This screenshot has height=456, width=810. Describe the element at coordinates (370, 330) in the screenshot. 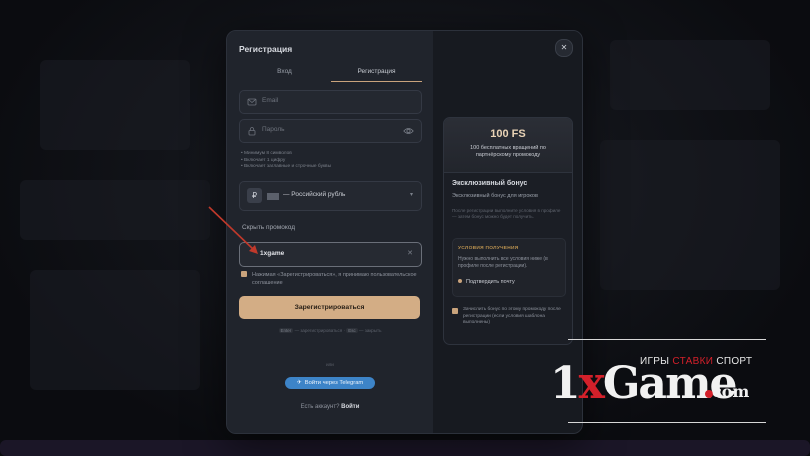

I see `hint-text-end: — закрыть` at that location.